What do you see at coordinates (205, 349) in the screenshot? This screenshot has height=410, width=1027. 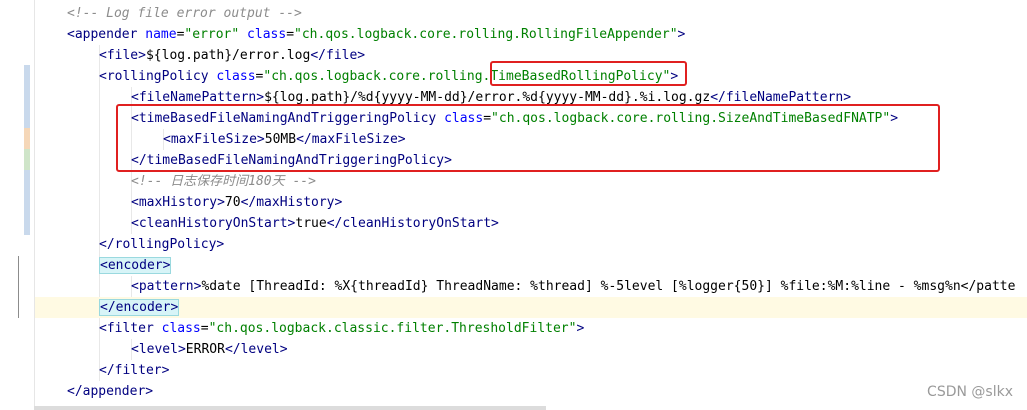 I see `code-token: ERROR` at bounding box center [205, 349].